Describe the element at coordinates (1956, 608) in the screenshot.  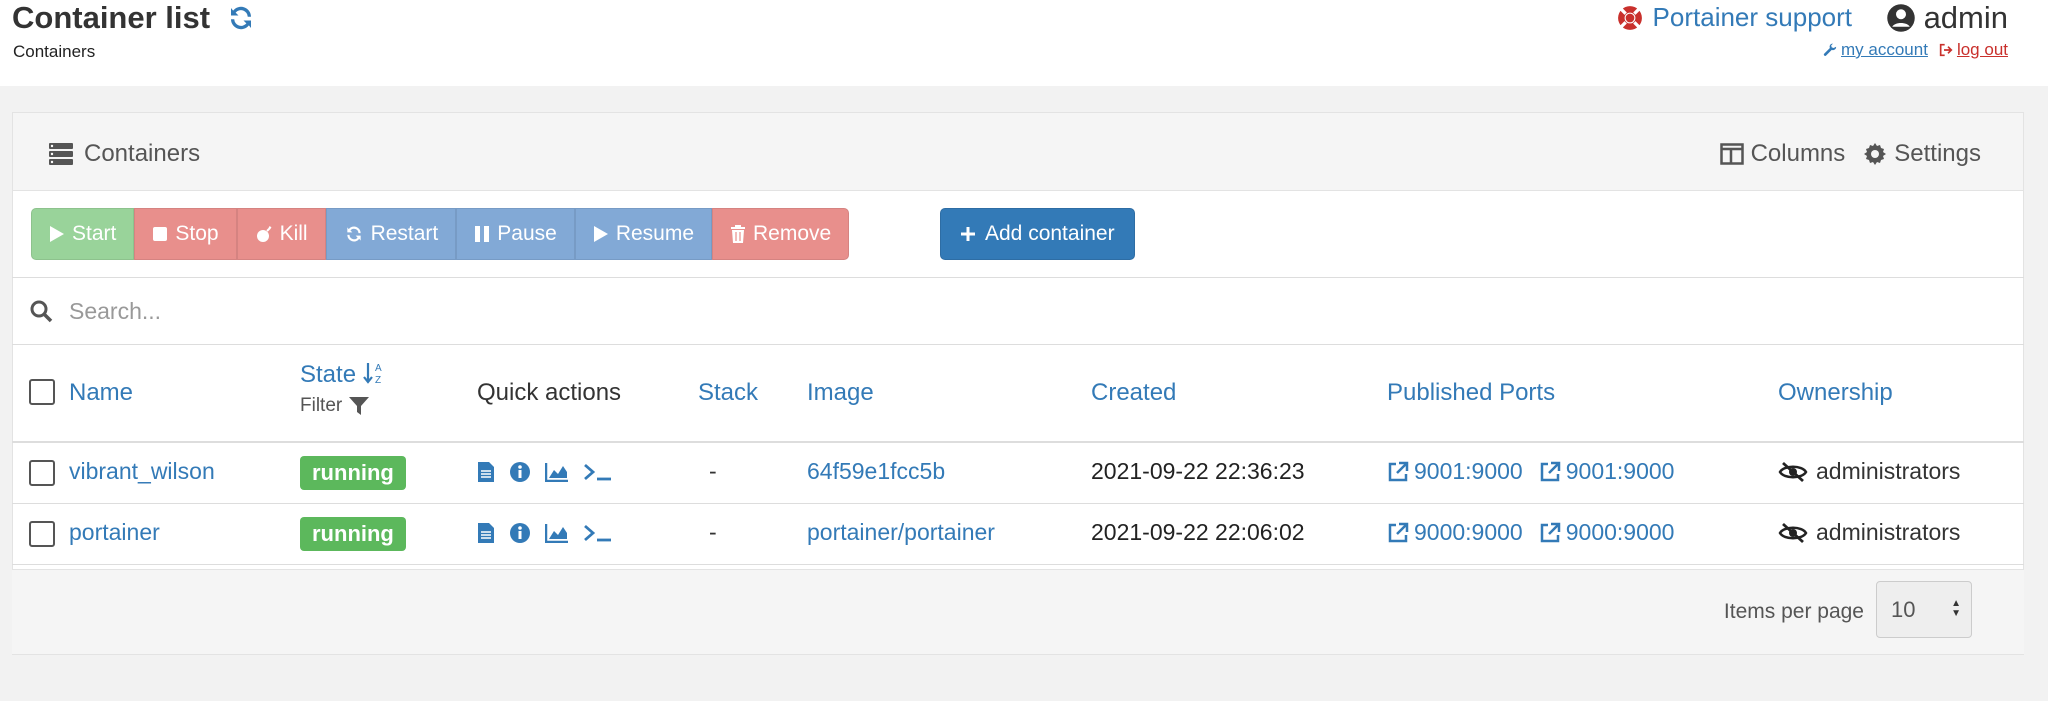
I see `select-arrows-icon: ▲ ▼` at that location.